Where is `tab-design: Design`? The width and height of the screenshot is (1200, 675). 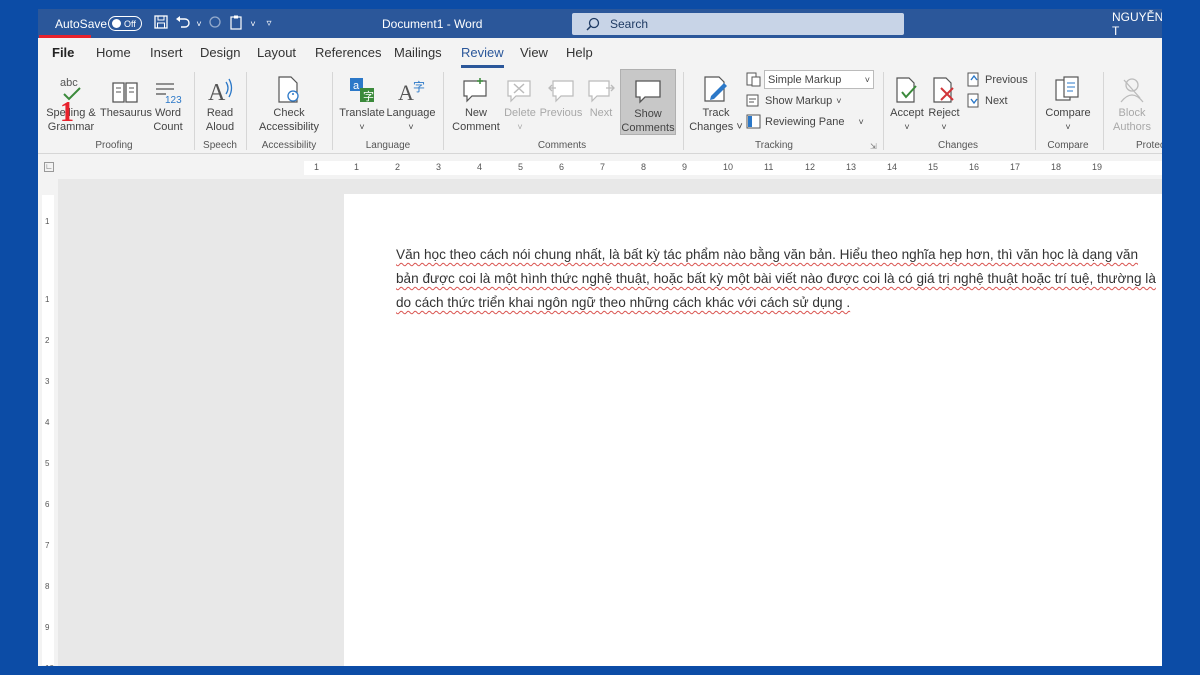 tab-design: Design is located at coordinates (220, 55).